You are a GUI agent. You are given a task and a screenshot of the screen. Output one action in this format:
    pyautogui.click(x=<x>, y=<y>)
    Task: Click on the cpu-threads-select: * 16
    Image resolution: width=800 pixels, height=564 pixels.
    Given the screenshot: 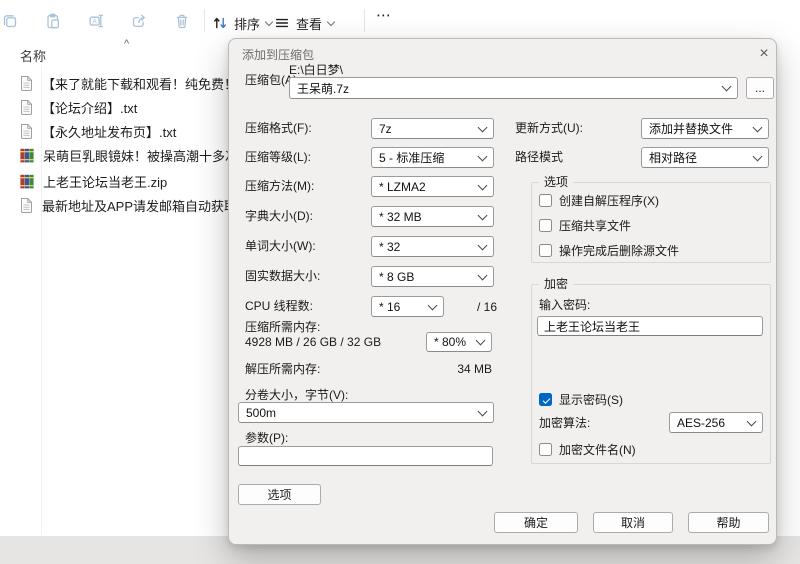 What is the action you would take?
    pyautogui.click(x=407, y=306)
    